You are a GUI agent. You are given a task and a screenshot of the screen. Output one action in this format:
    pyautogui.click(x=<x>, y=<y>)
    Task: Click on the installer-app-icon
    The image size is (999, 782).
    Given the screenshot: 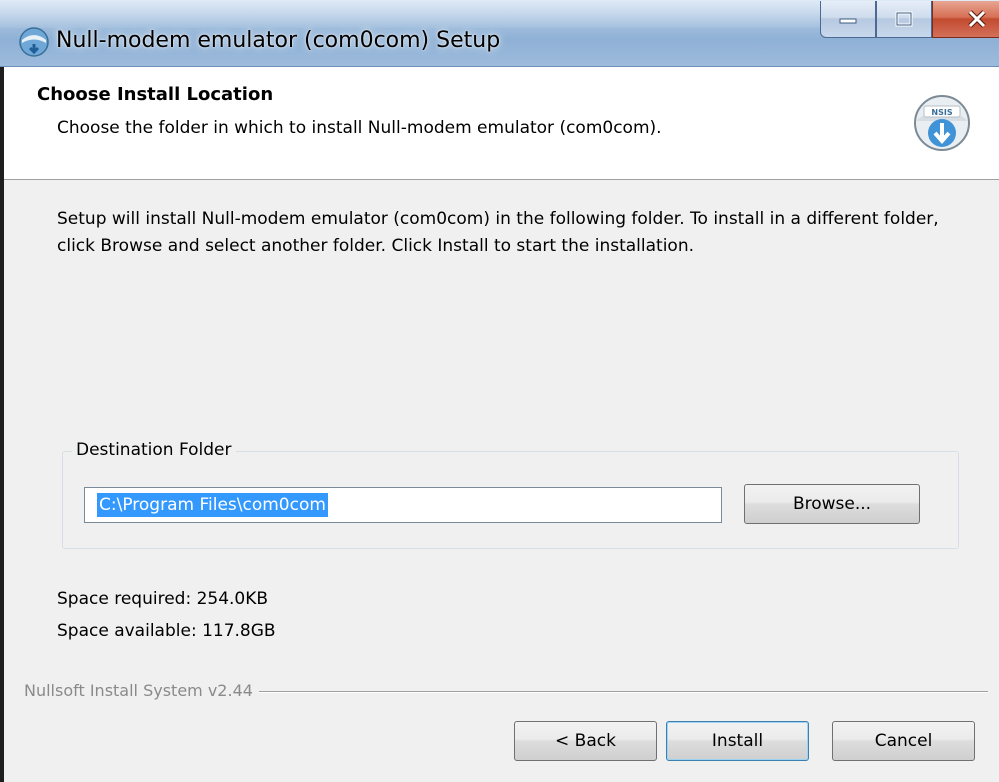 What is the action you would take?
    pyautogui.click(x=34, y=42)
    